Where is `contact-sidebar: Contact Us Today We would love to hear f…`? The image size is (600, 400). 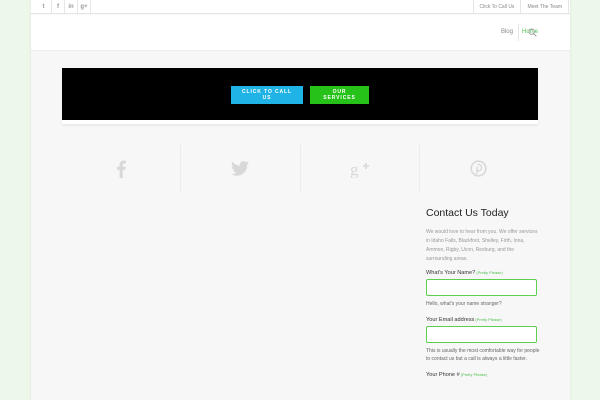 contact-sidebar: Contact Us Today We would love to hear f… is located at coordinates (483, 294).